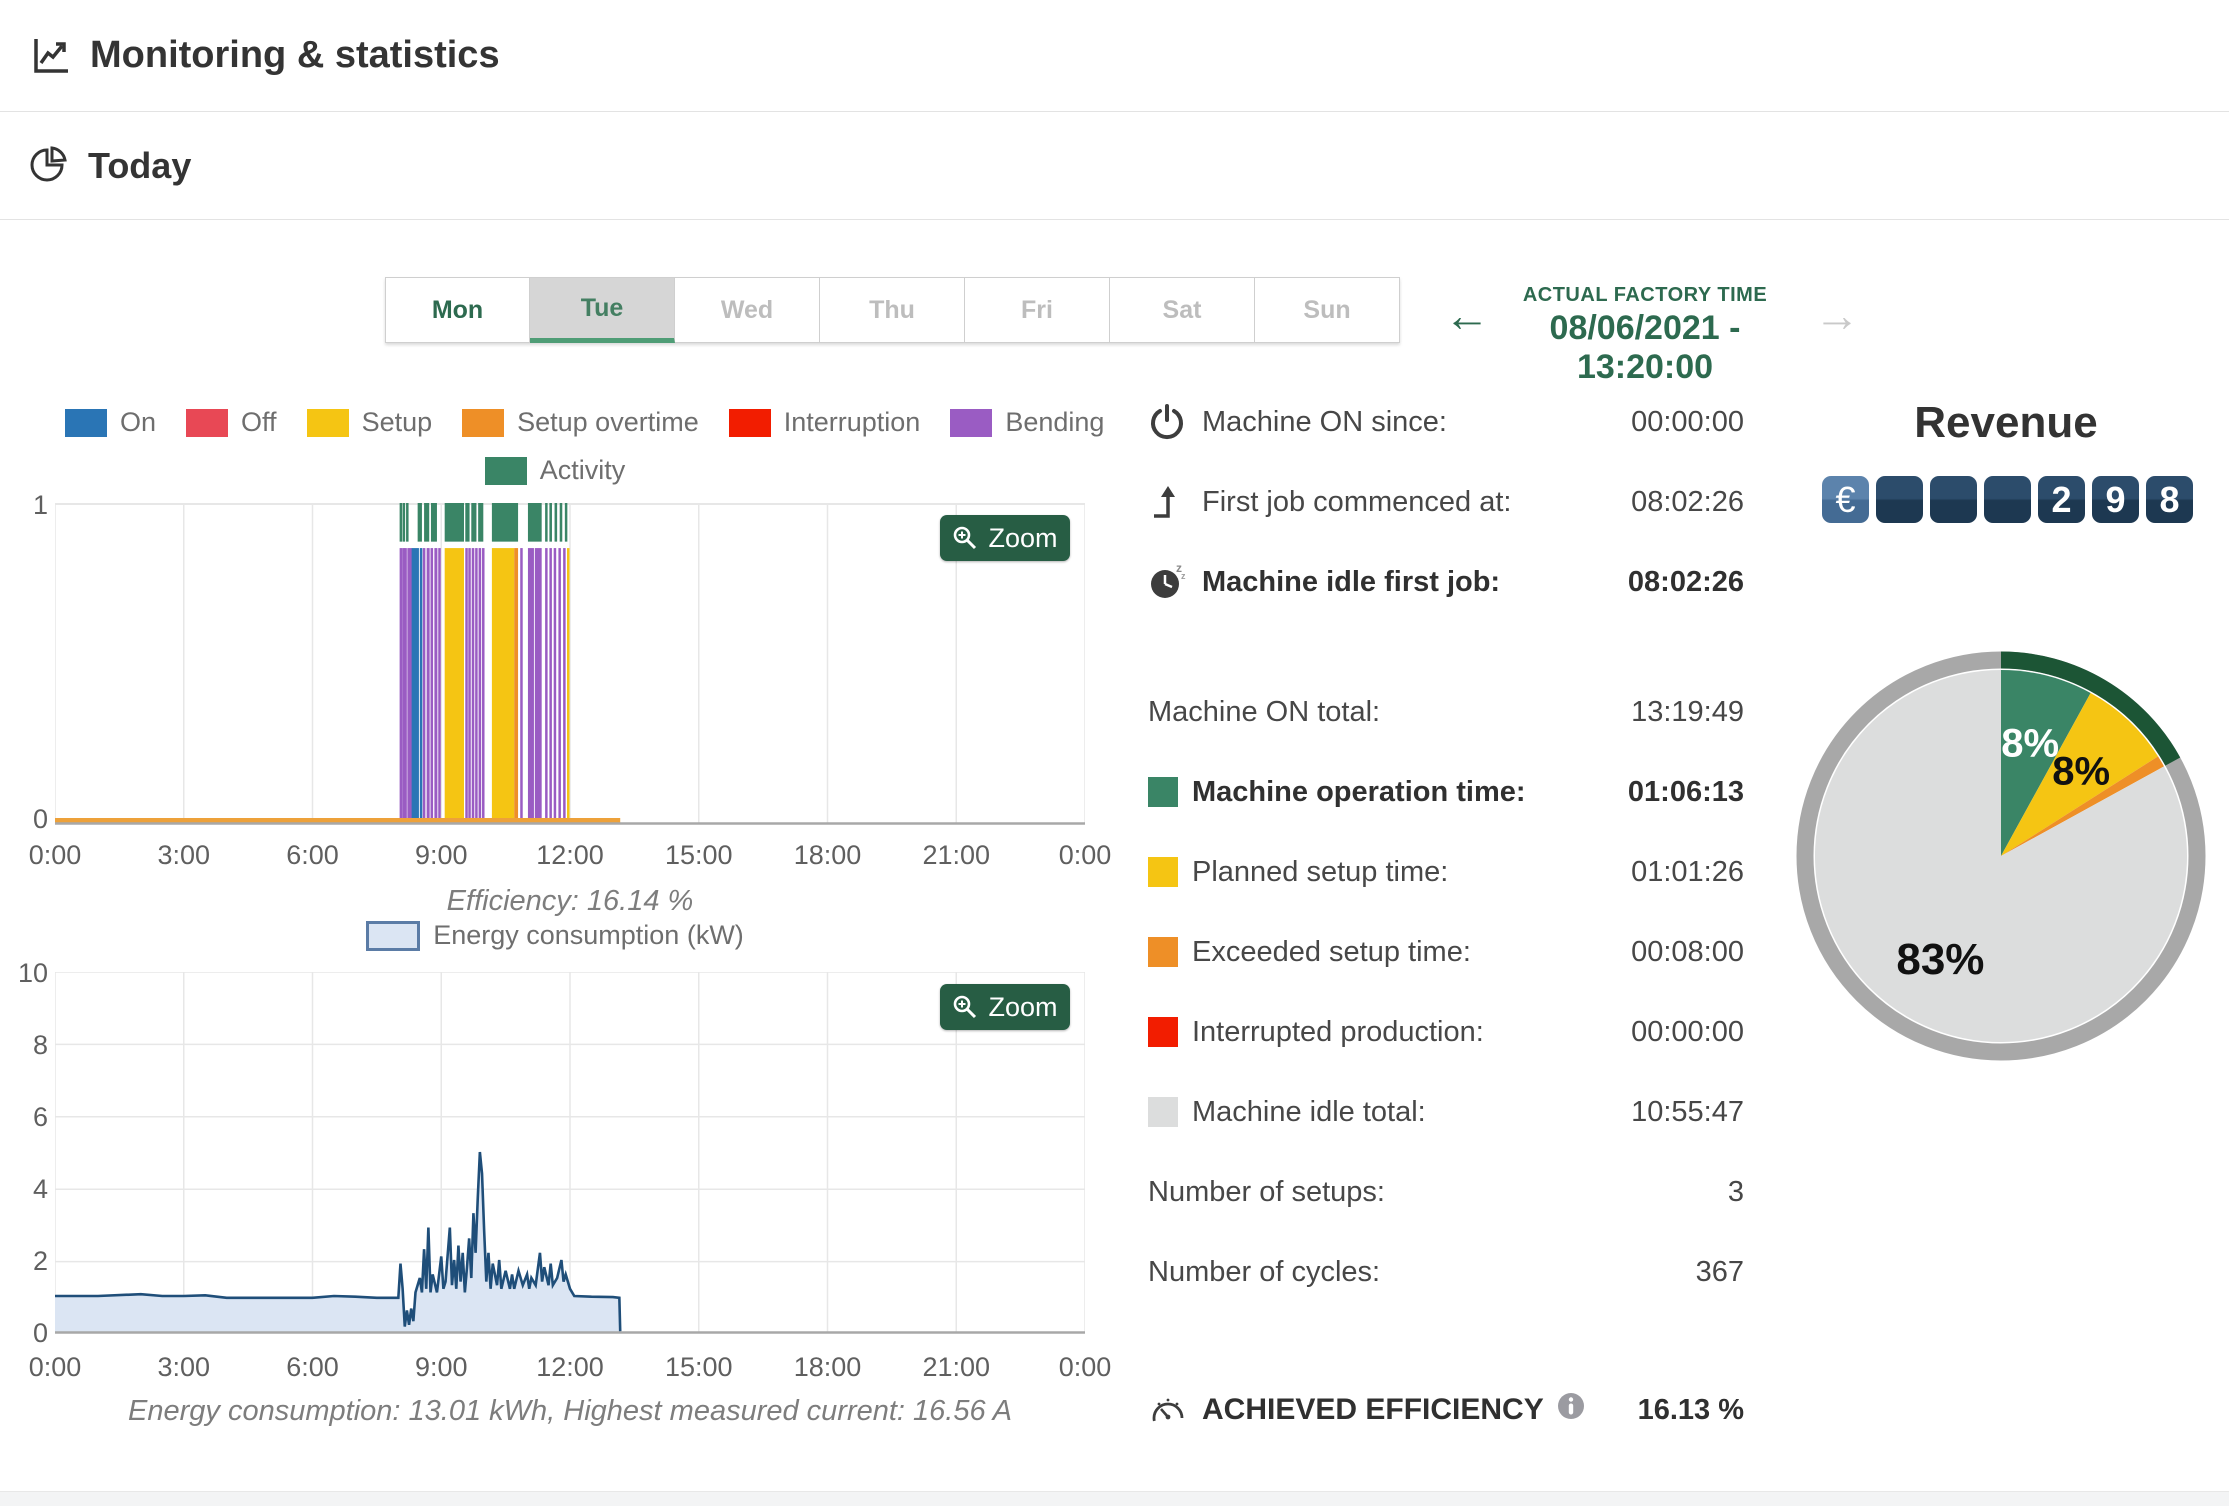 Image resolution: width=2229 pixels, height=1506 pixels. What do you see at coordinates (2169, 499) in the screenshot?
I see `revenue-digit: 8` at bounding box center [2169, 499].